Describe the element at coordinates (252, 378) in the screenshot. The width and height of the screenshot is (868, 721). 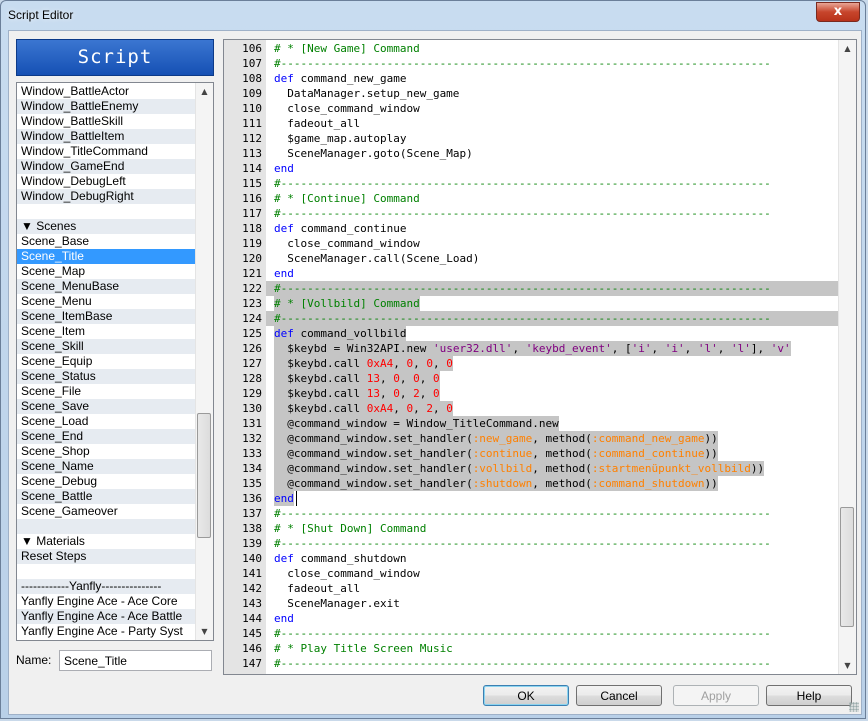
I see `line-number: 128` at that location.